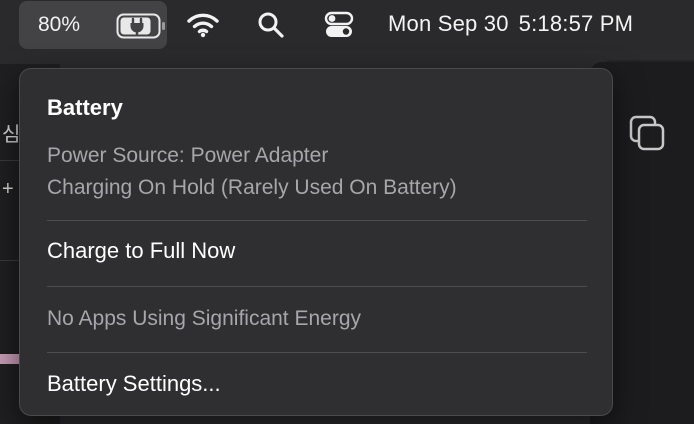  I want to click on search-icon, so click(271, 25).